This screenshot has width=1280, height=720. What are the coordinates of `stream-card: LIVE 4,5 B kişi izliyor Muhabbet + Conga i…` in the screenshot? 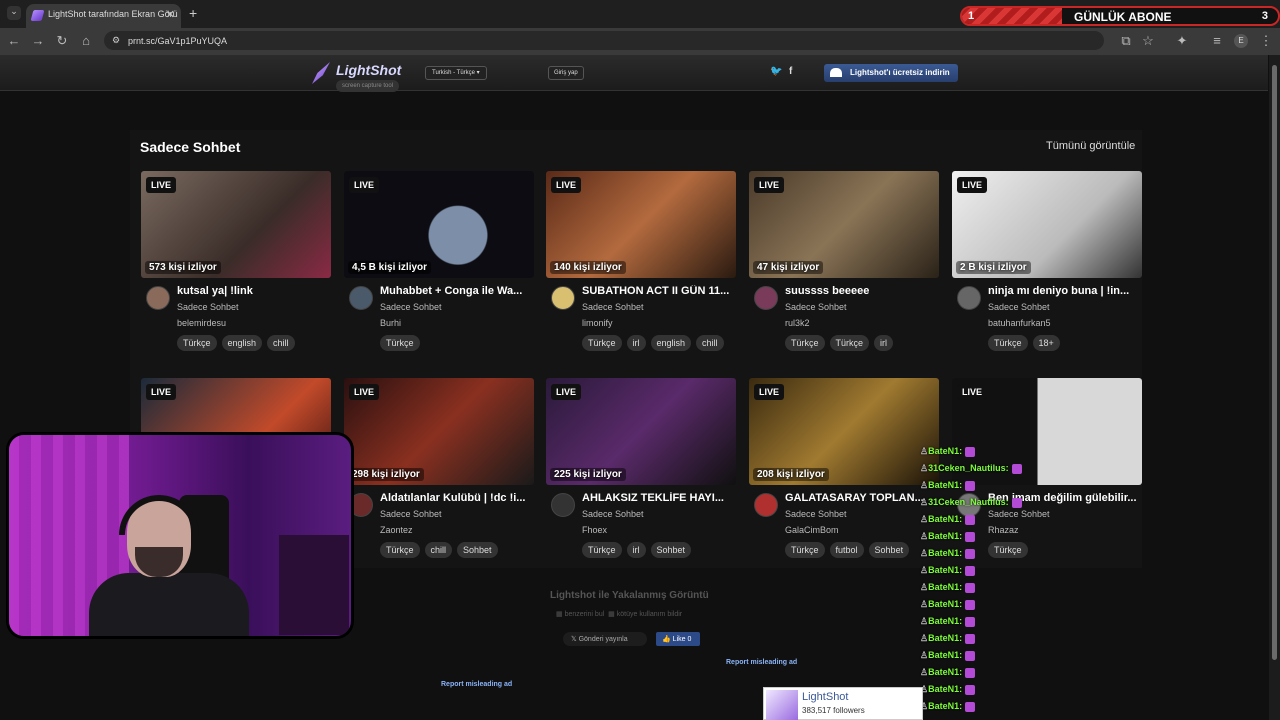 It's located at (439, 271).